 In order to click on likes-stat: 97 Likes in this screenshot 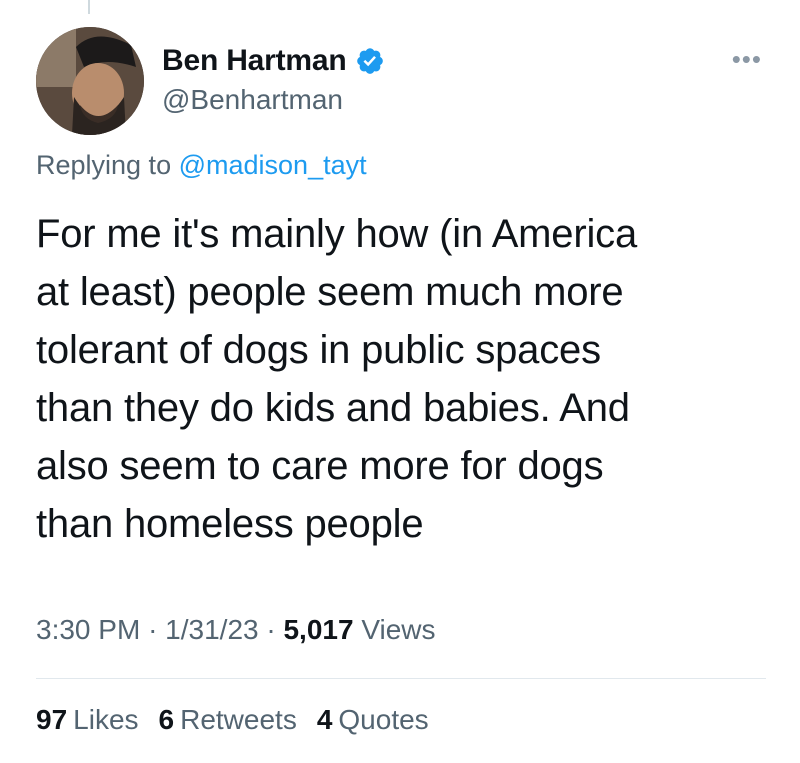, I will do `click(87, 720)`.